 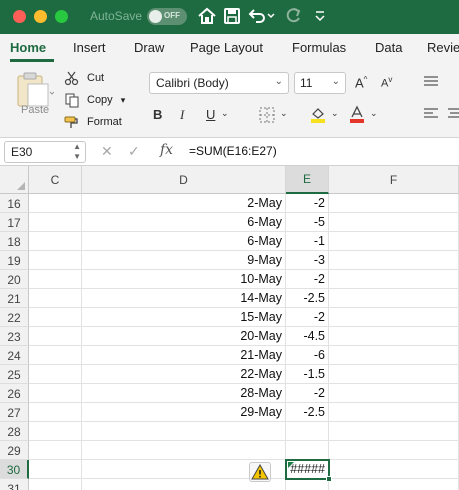 What do you see at coordinates (14, 374) in the screenshot?
I see `row-header: 25` at bounding box center [14, 374].